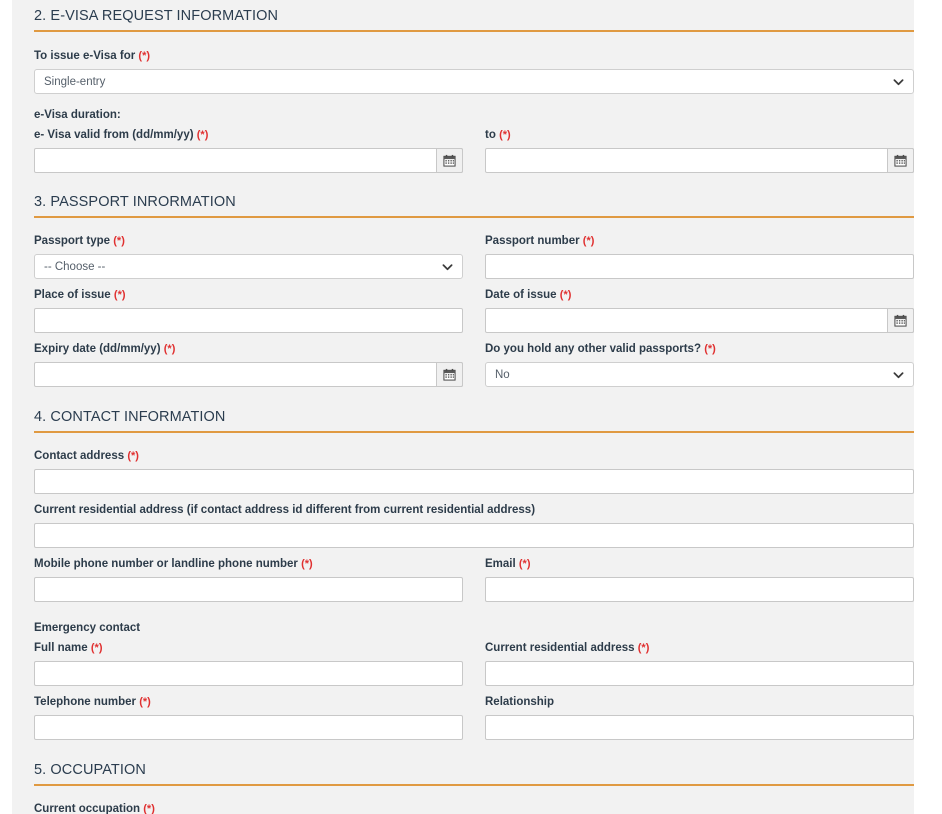 The image size is (942, 814). Describe the element at coordinates (248, 589) in the screenshot. I see `input-phone` at that location.